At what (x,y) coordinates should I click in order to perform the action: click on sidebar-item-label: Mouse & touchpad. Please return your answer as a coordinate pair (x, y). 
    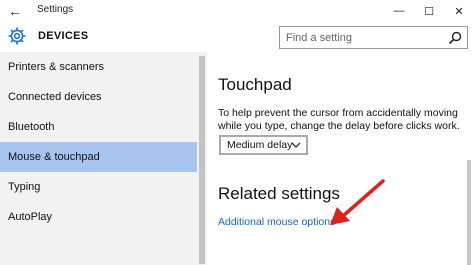
    Looking at the image, I should click on (54, 157).